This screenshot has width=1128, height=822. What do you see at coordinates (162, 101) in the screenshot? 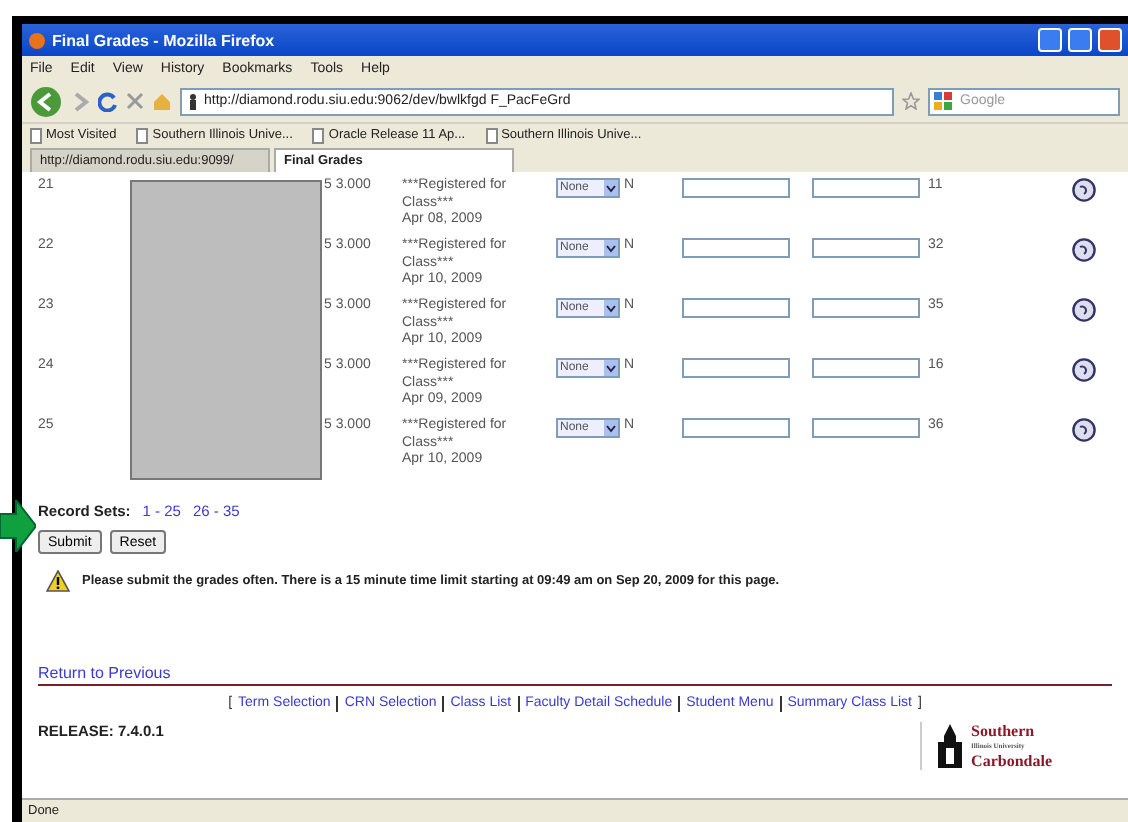
I see `home-icon` at bounding box center [162, 101].